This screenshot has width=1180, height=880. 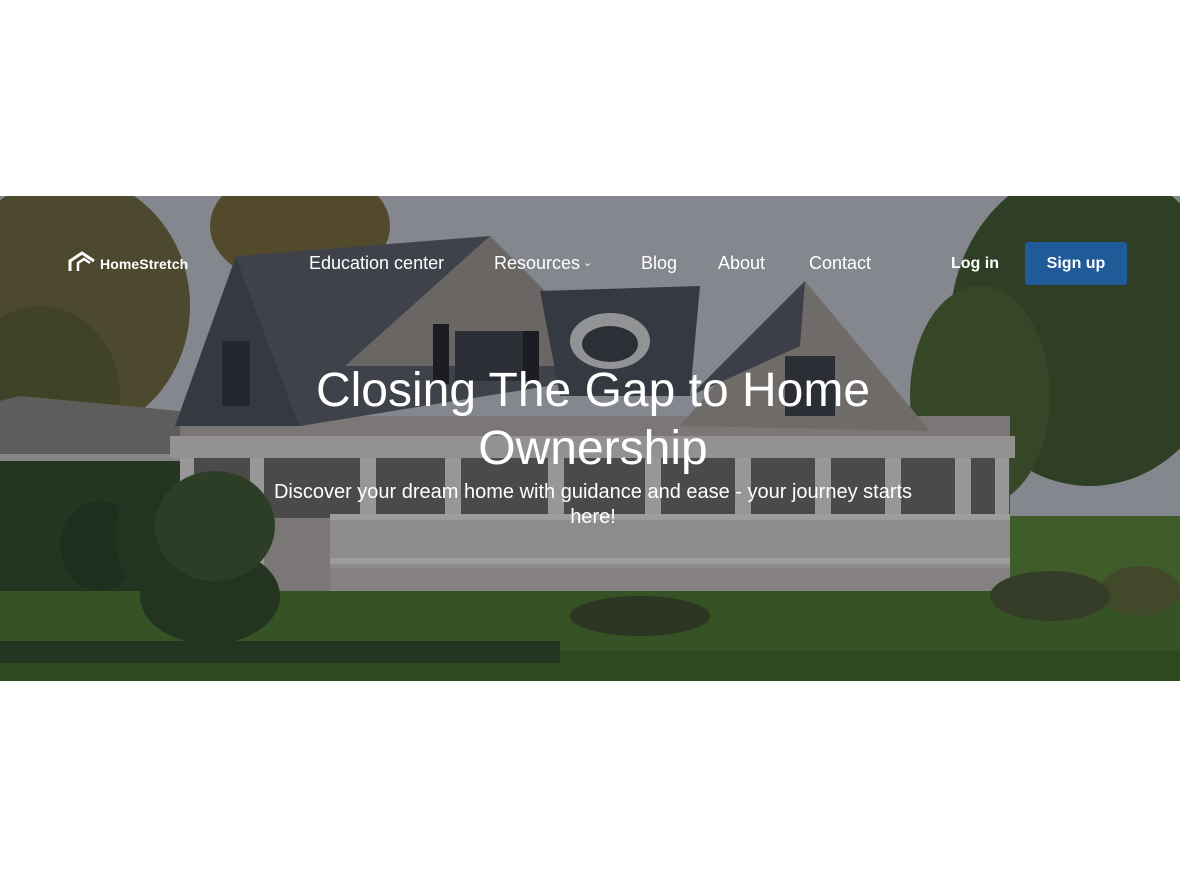 What do you see at coordinates (741, 263) in the screenshot?
I see `nav-item-about: About` at bounding box center [741, 263].